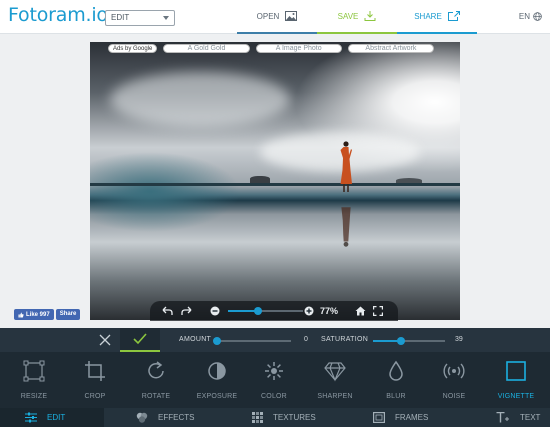 The height and width of the screenshot is (427, 550). I want to click on open-button: OPEN, so click(277, 17).